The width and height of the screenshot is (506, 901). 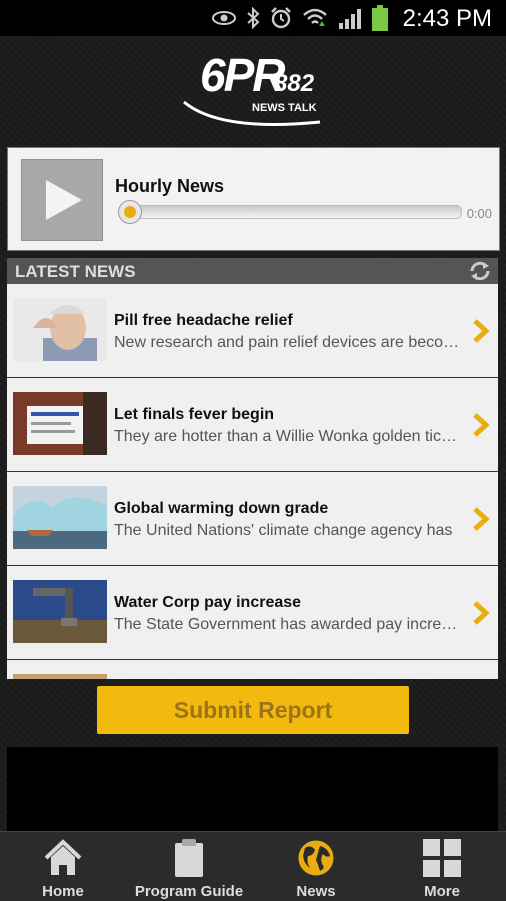 I want to click on latest-news-header: LATEST NEWS, so click(x=252, y=271).